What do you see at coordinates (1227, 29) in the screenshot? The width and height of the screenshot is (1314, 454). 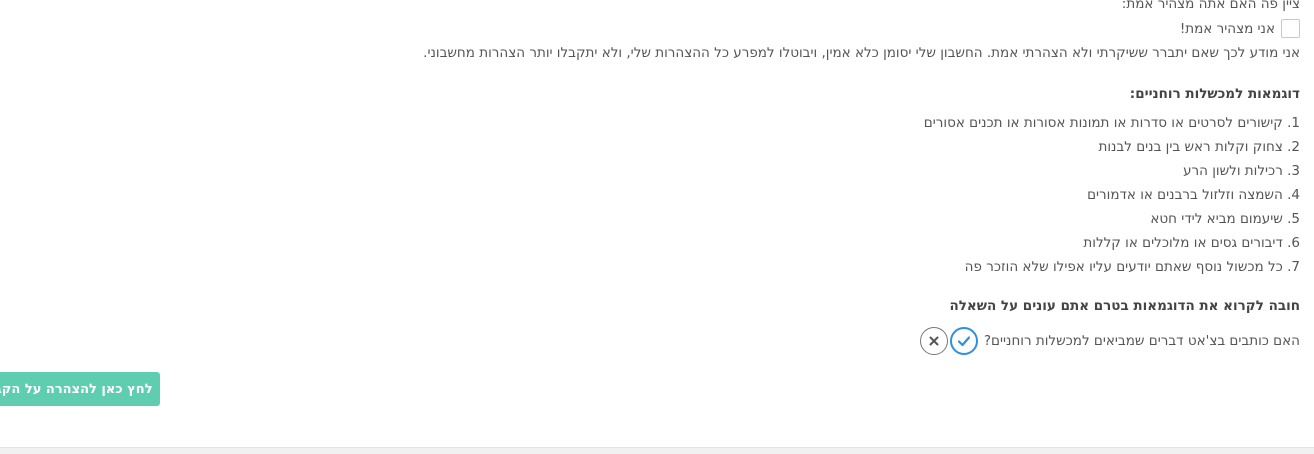 I see `truth-checkbox-label: אני מצהיר אמת!` at bounding box center [1227, 29].